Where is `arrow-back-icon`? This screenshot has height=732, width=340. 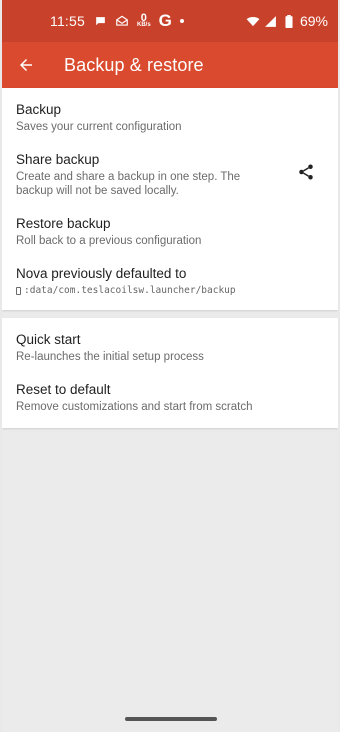 arrow-back-icon is located at coordinates (26, 65).